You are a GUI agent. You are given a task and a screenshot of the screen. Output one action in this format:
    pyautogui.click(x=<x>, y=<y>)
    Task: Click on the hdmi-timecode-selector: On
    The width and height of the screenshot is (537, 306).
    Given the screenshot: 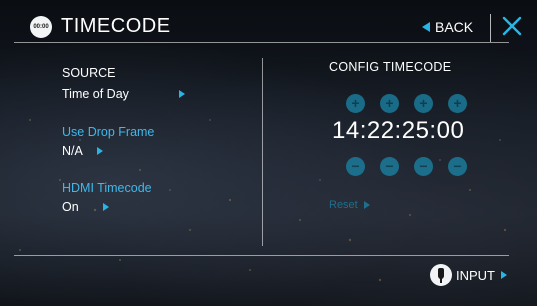 What is the action you would take?
    pyautogui.click(x=85, y=207)
    